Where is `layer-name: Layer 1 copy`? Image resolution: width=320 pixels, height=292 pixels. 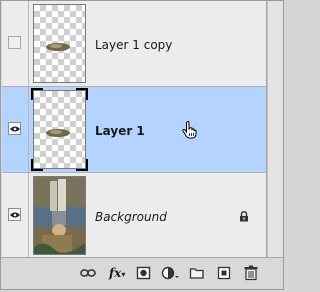
layer-name: Layer 1 copy is located at coordinates (133, 45).